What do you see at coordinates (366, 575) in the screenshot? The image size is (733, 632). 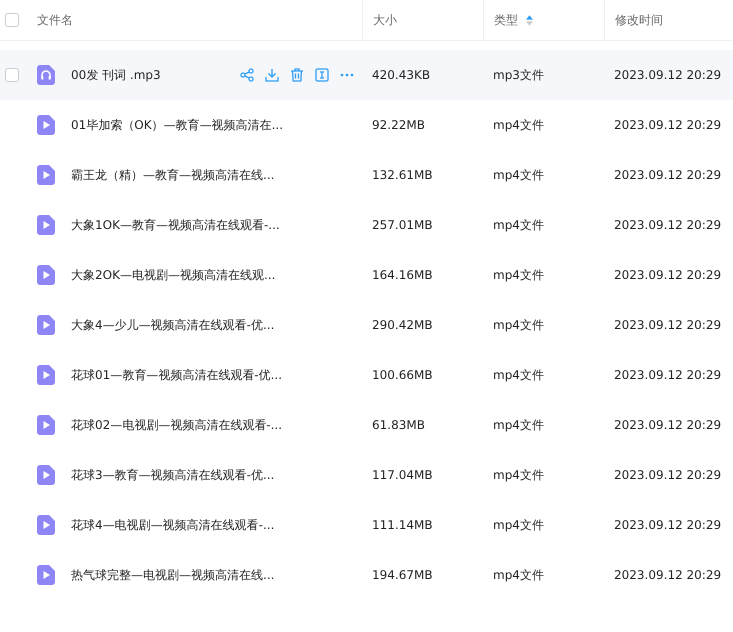 I see `file-row: 热气球完整—电视剧—视频高清在线... 194.67MB mp4文件 2023.09.12 20:29` at bounding box center [366, 575].